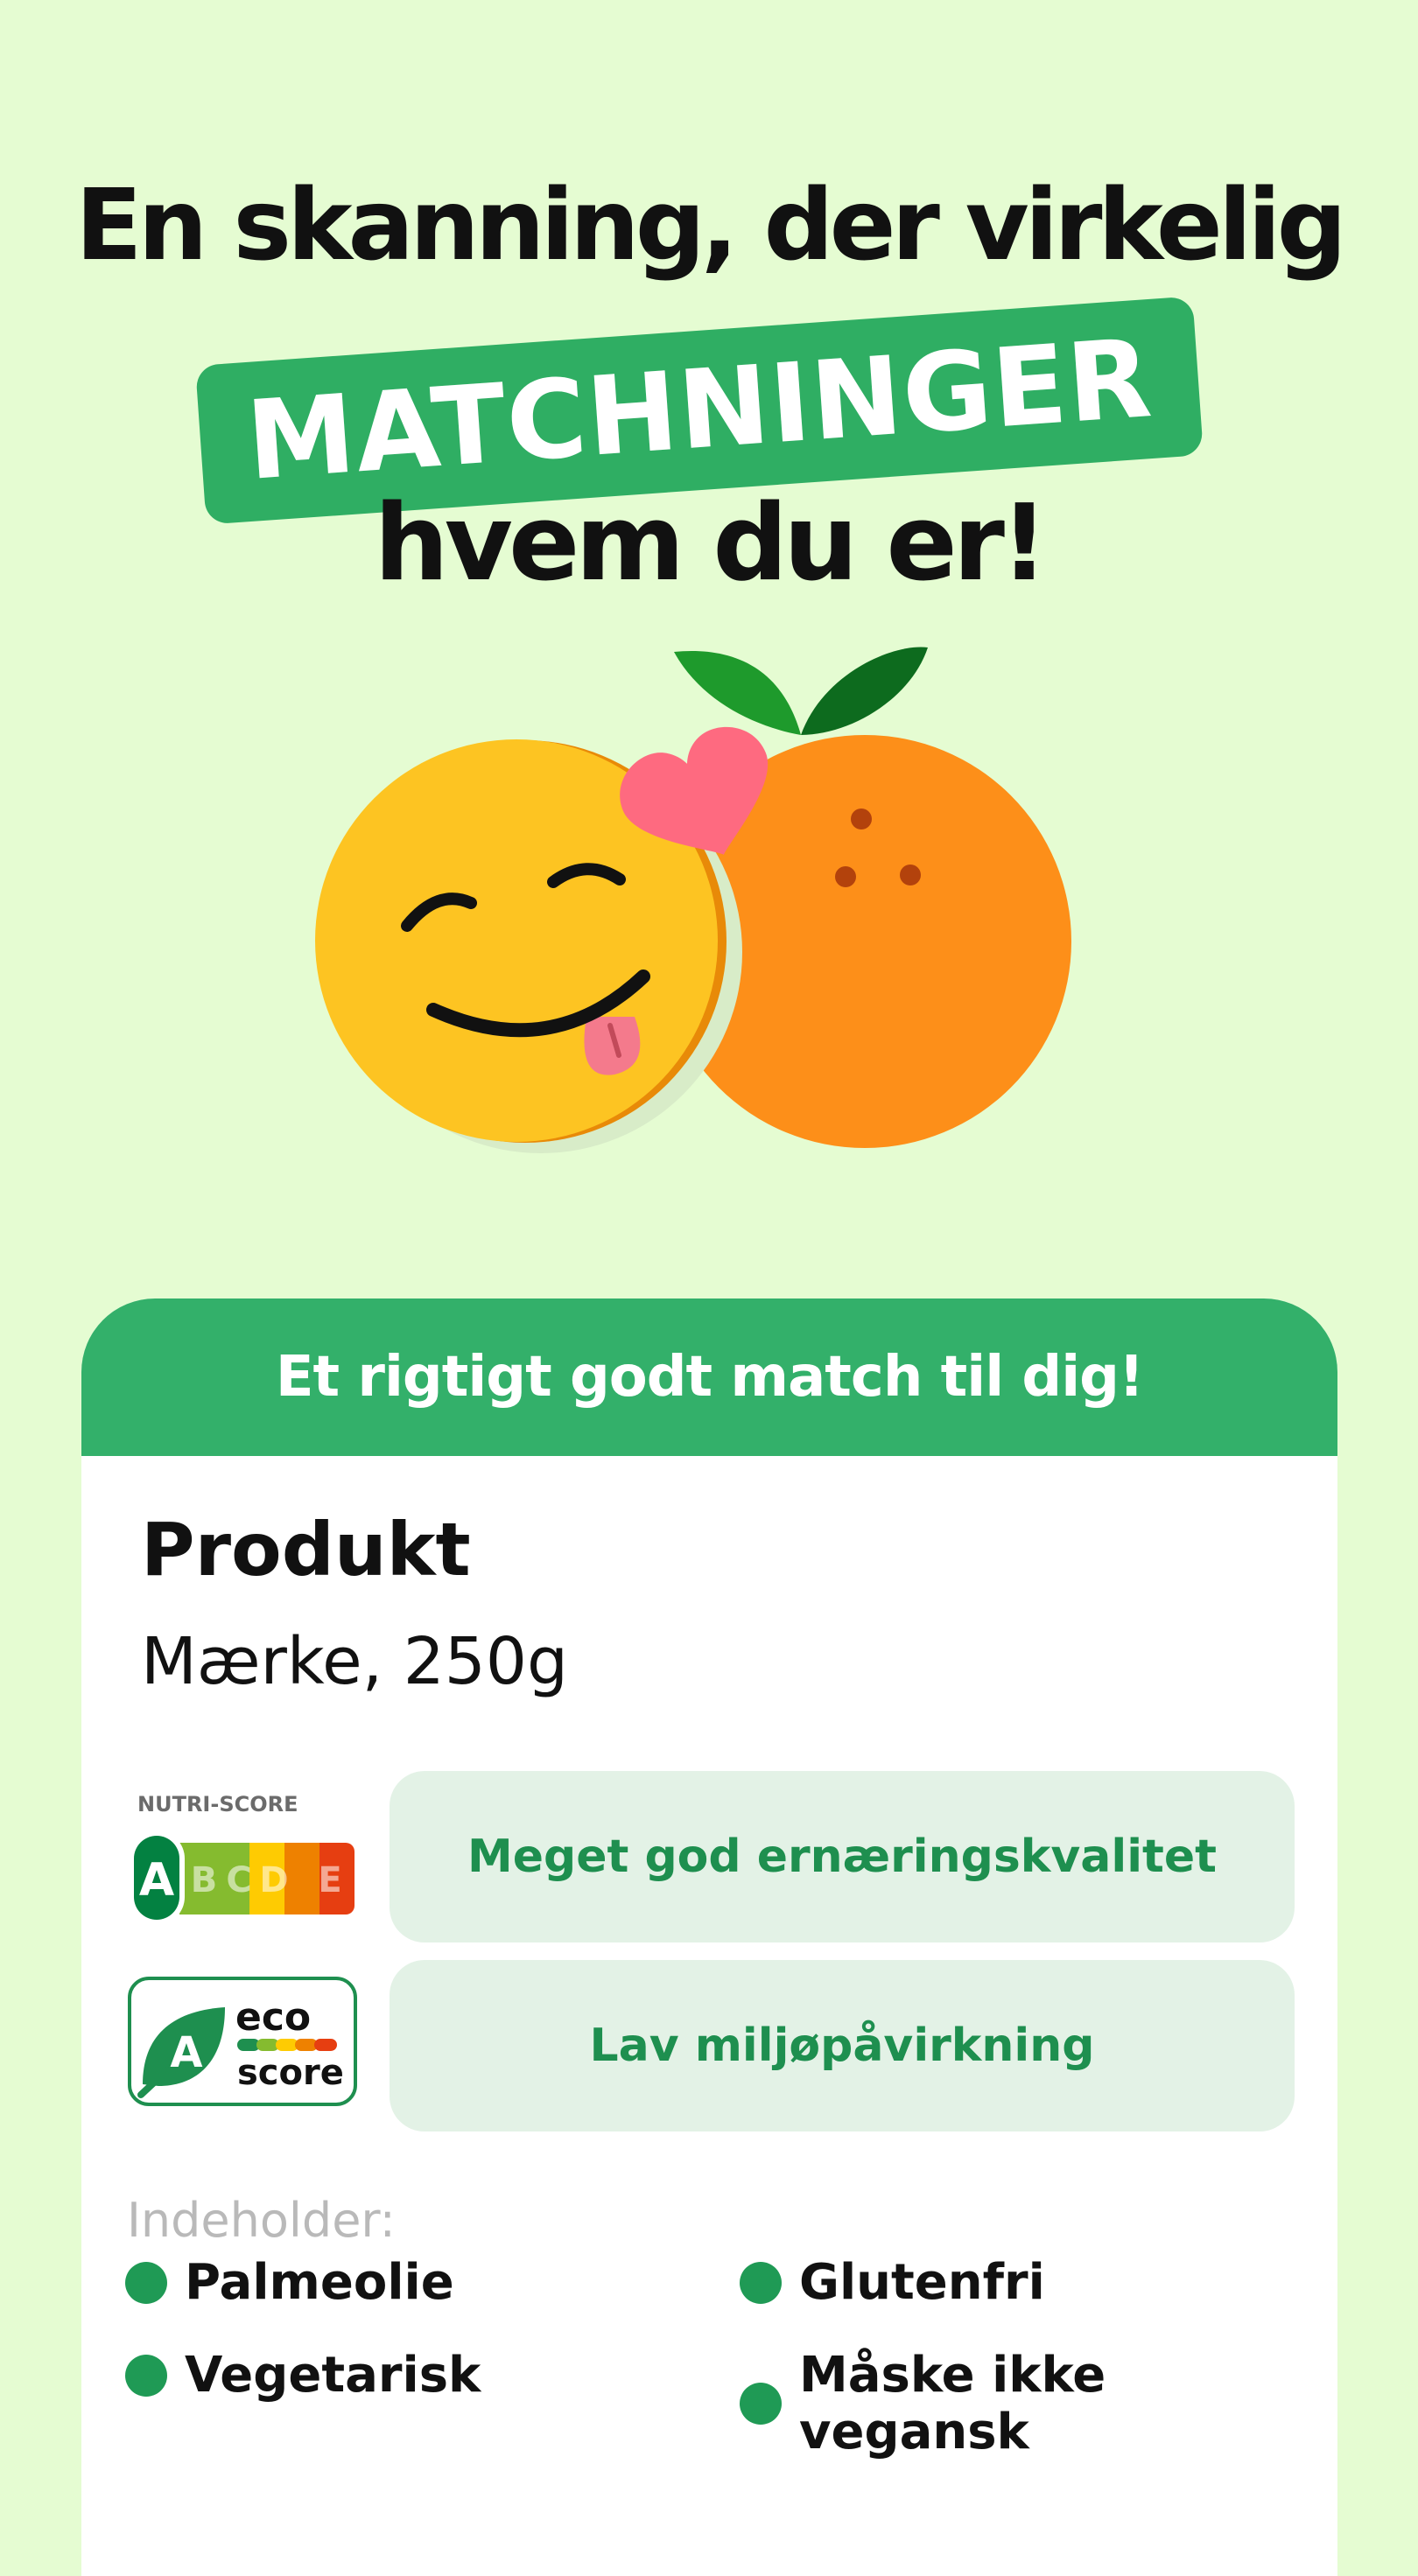  I want to click on eco-grade: A, so click(186, 2052).